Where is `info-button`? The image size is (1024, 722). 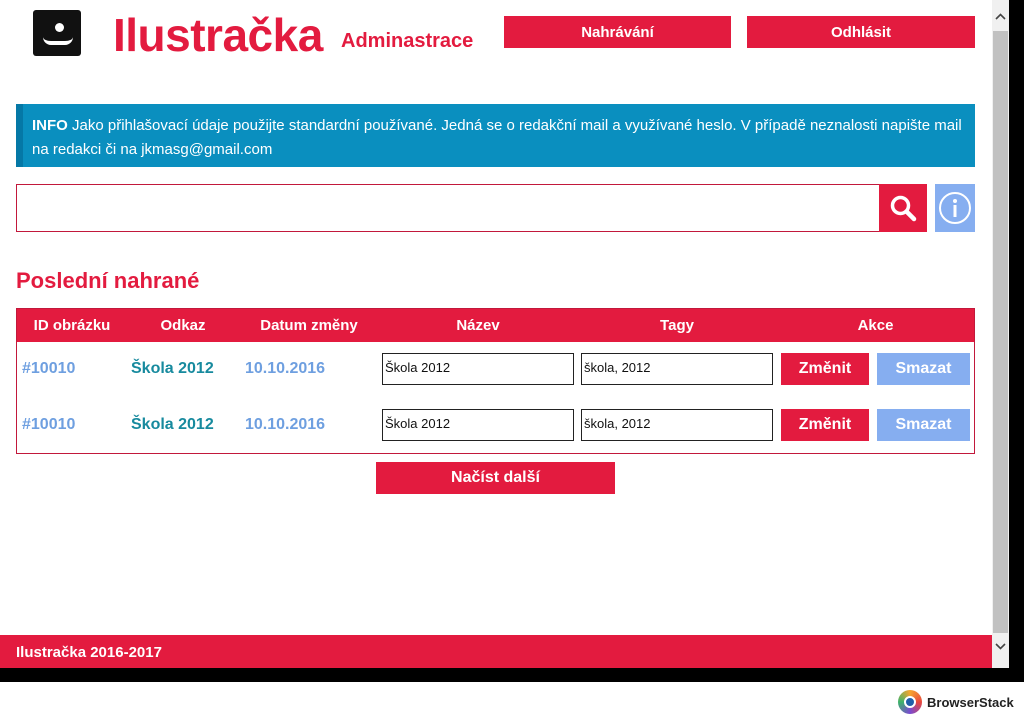 info-button is located at coordinates (955, 208).